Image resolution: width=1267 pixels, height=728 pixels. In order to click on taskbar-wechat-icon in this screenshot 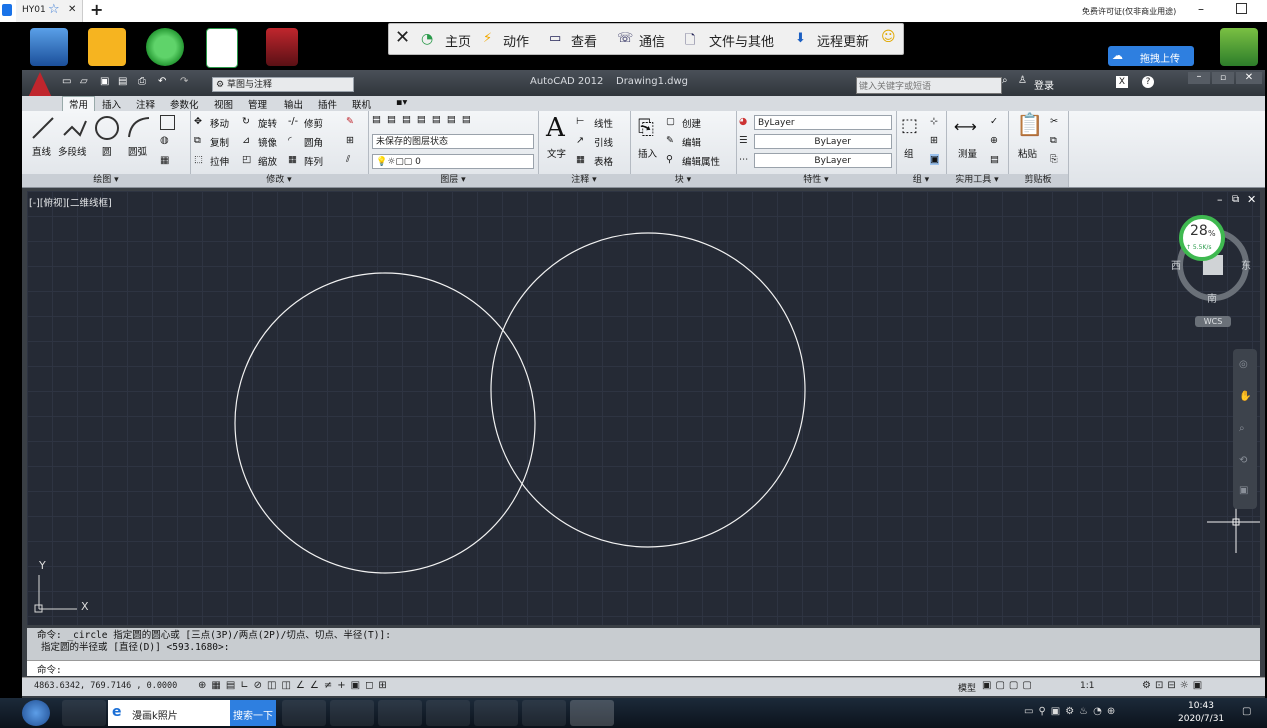, I will do `click(496, 713)`.